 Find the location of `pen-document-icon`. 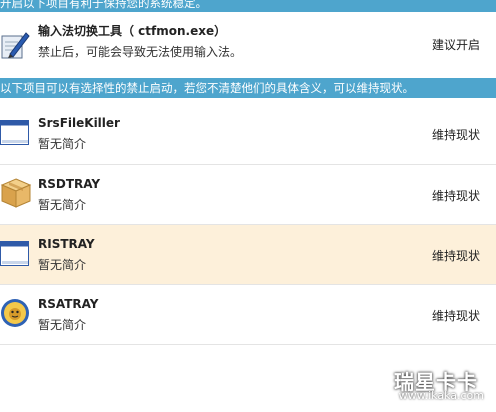

pen-document-icon is located at coordinates (15, 45).